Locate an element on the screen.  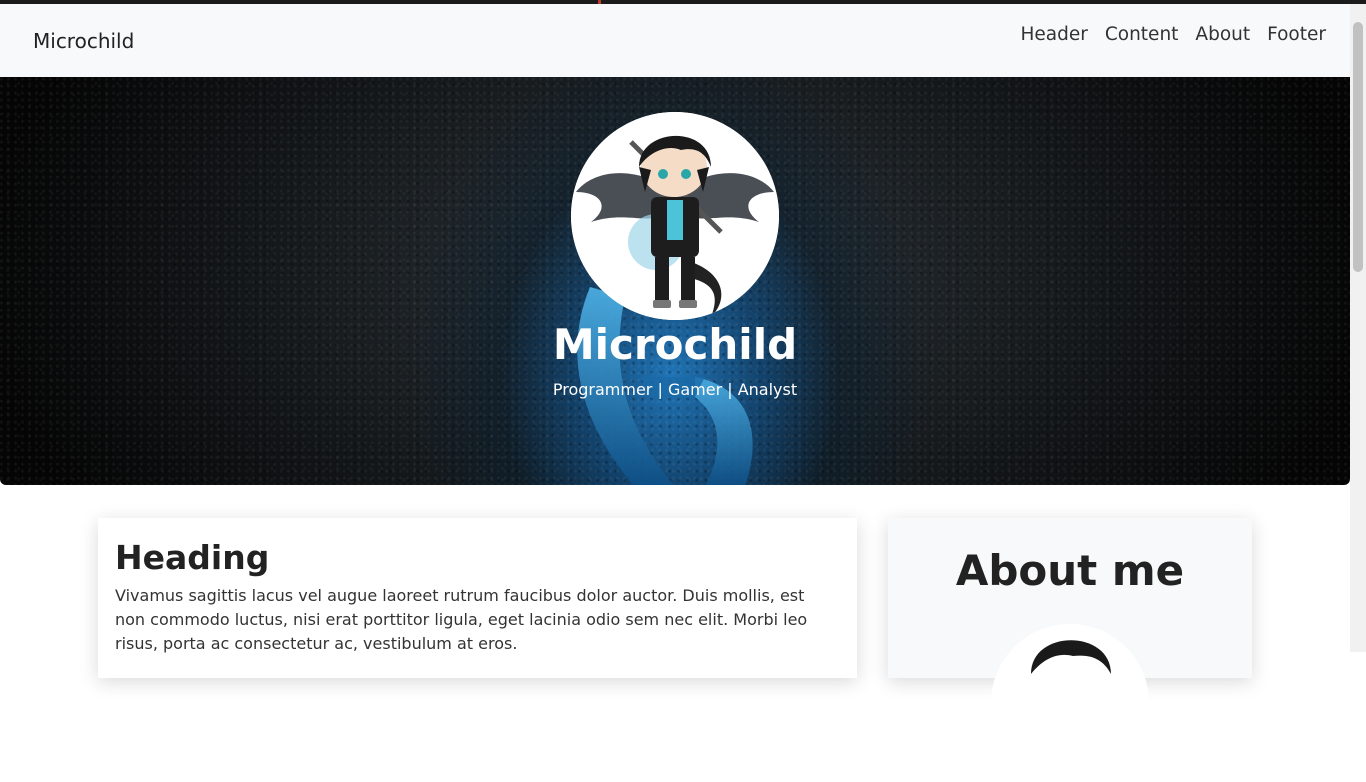
profile-avatar is located at coordinates (675, 216).